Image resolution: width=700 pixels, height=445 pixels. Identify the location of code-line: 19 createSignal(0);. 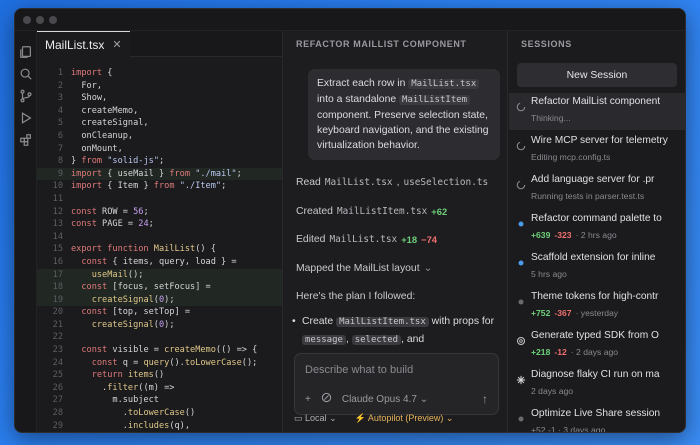
(159, 300).